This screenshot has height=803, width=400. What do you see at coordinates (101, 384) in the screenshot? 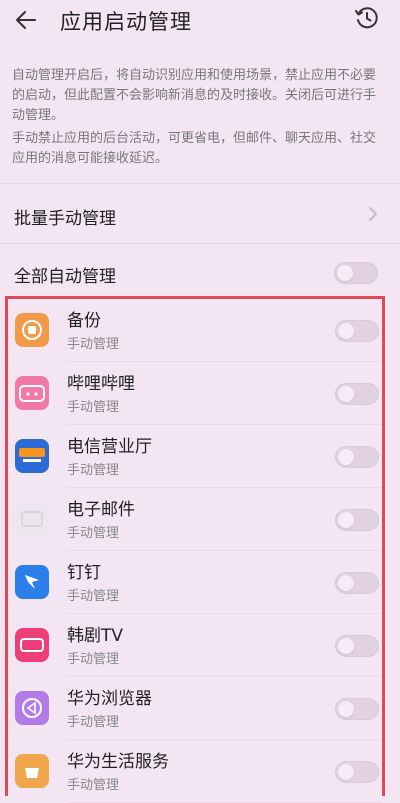
I see `app-name: 哔哩哔哩` at bounding box center [101, 384].